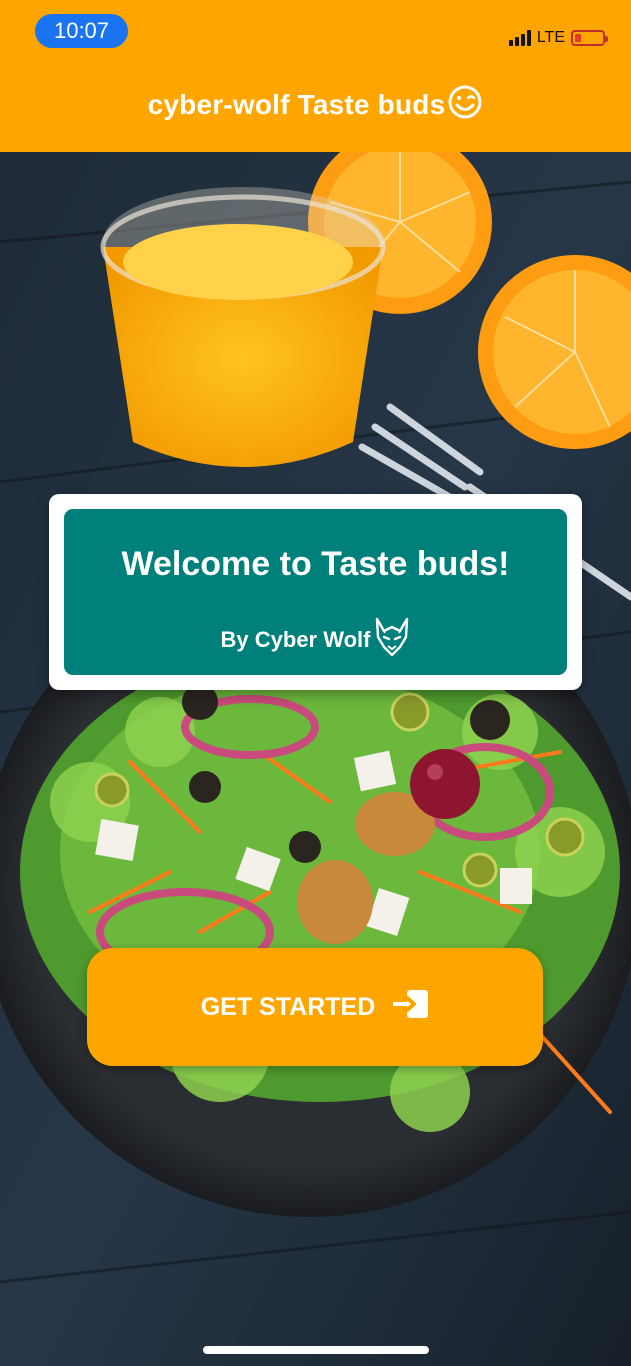 This screenshot has width=631, height=1366. I want to click on home-indicator, so click(316, 1350).